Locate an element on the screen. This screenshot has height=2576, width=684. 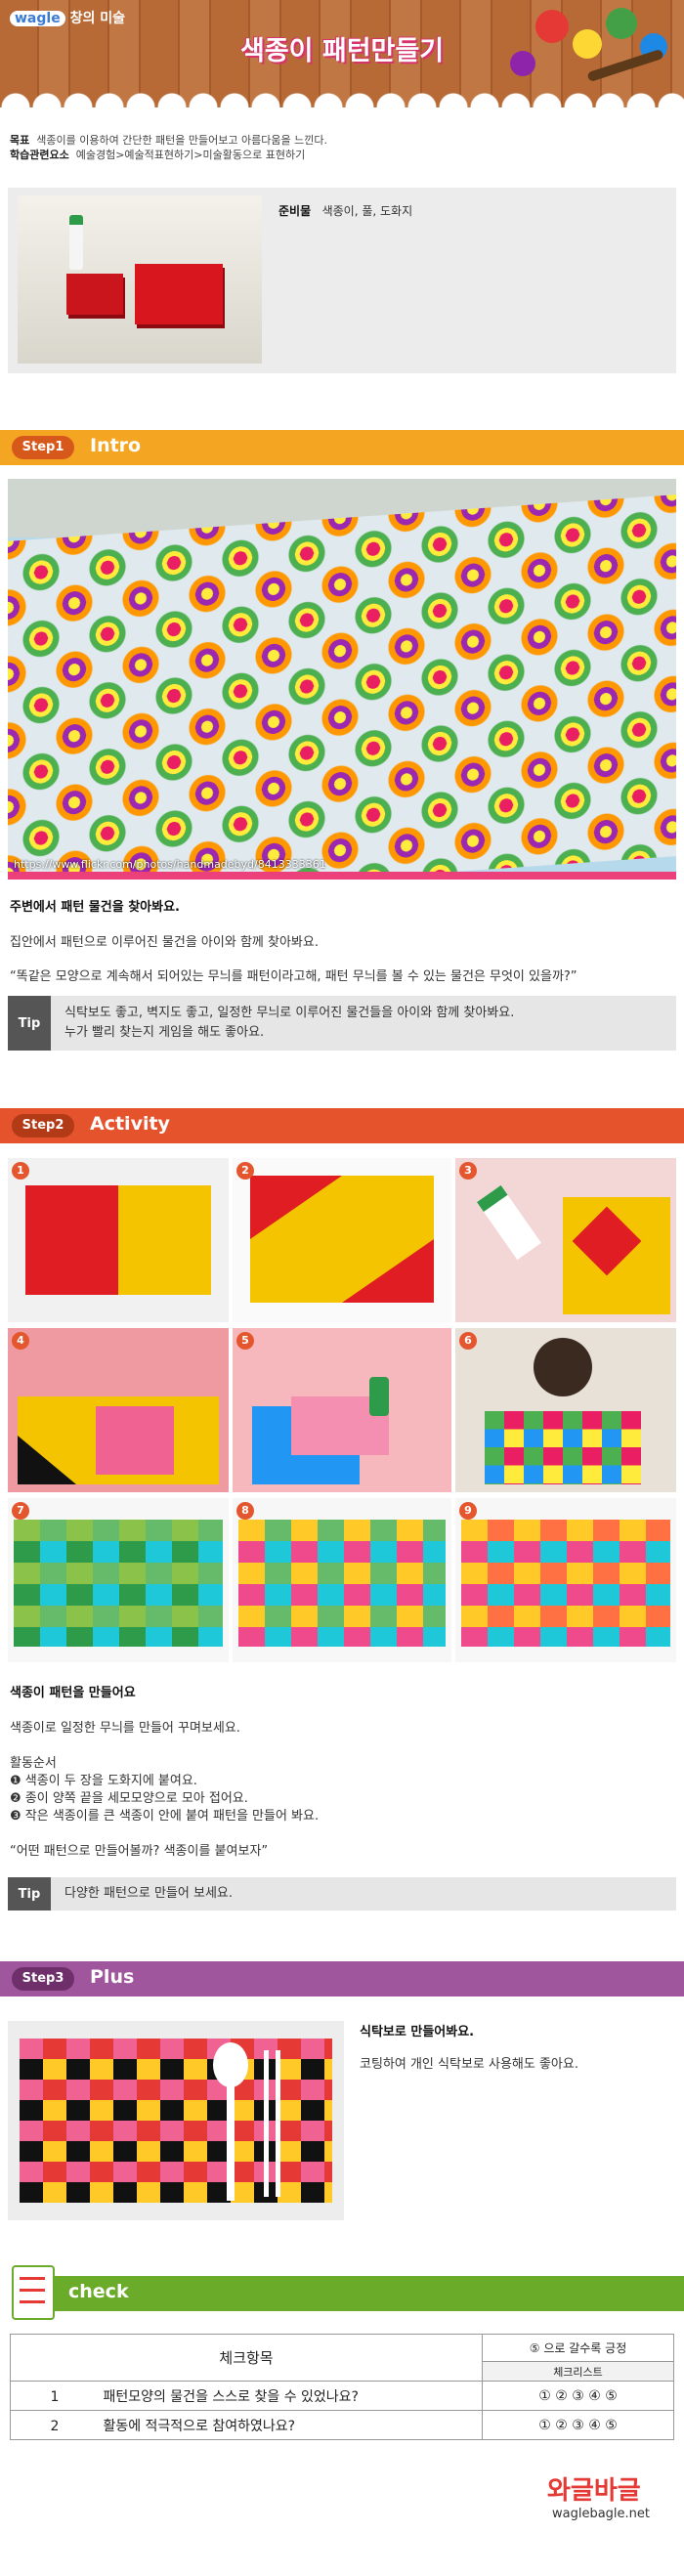
checklist-icon is located at coordinates (33, 2293).